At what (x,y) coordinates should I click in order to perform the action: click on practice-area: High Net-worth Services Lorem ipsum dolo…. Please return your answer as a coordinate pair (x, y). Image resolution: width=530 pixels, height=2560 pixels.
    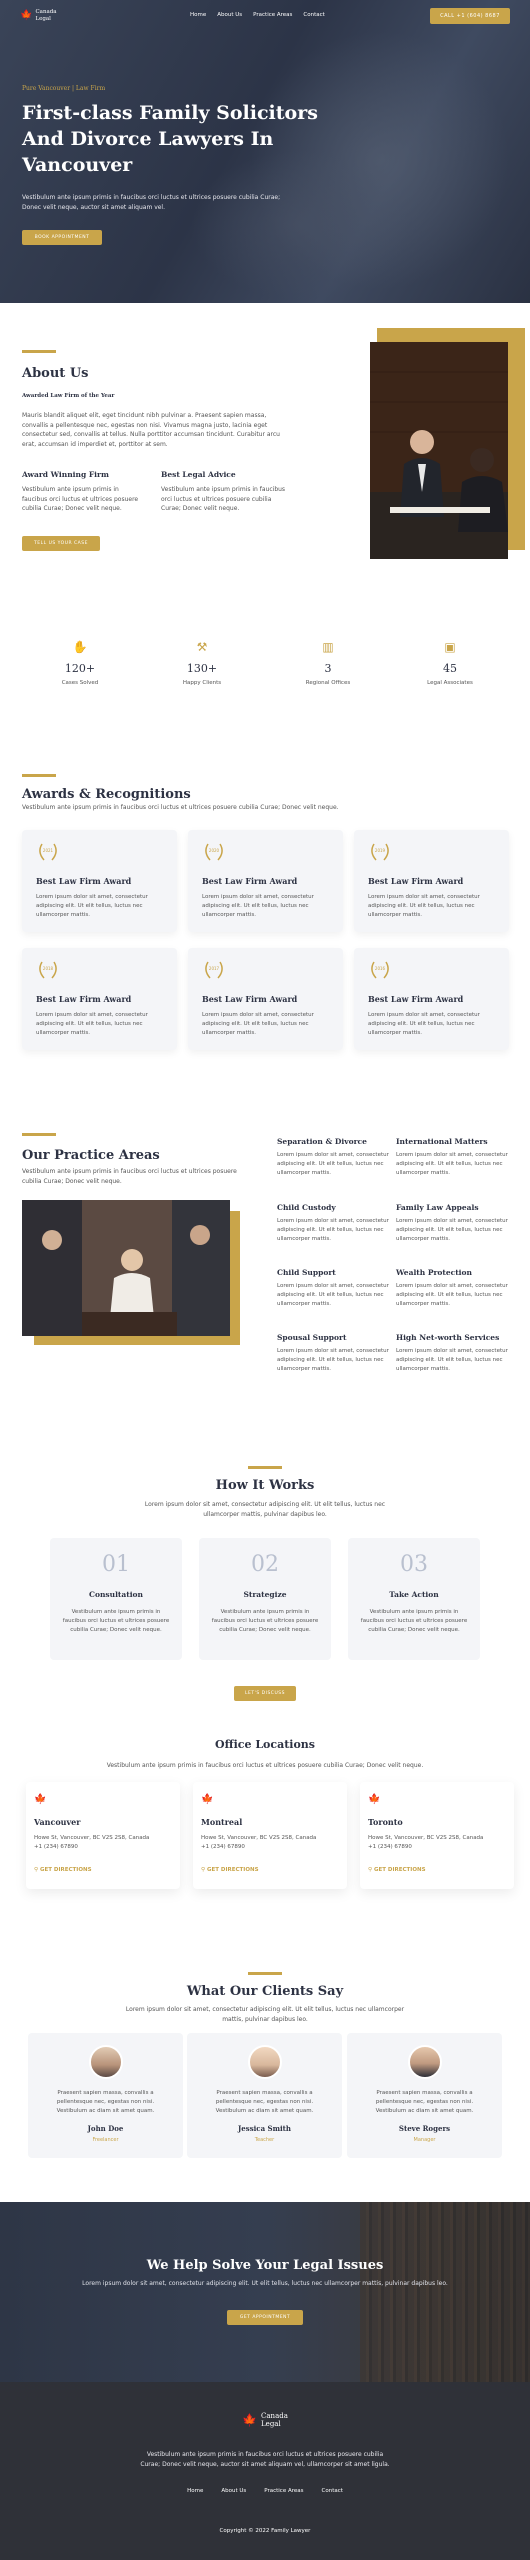
    Looking at the image, I should click on (453, 1353).